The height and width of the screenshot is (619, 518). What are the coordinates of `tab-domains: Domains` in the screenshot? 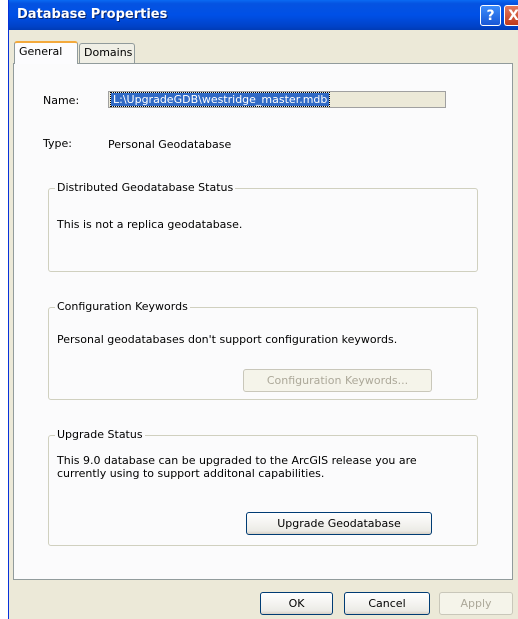 It's located at (107, 53).